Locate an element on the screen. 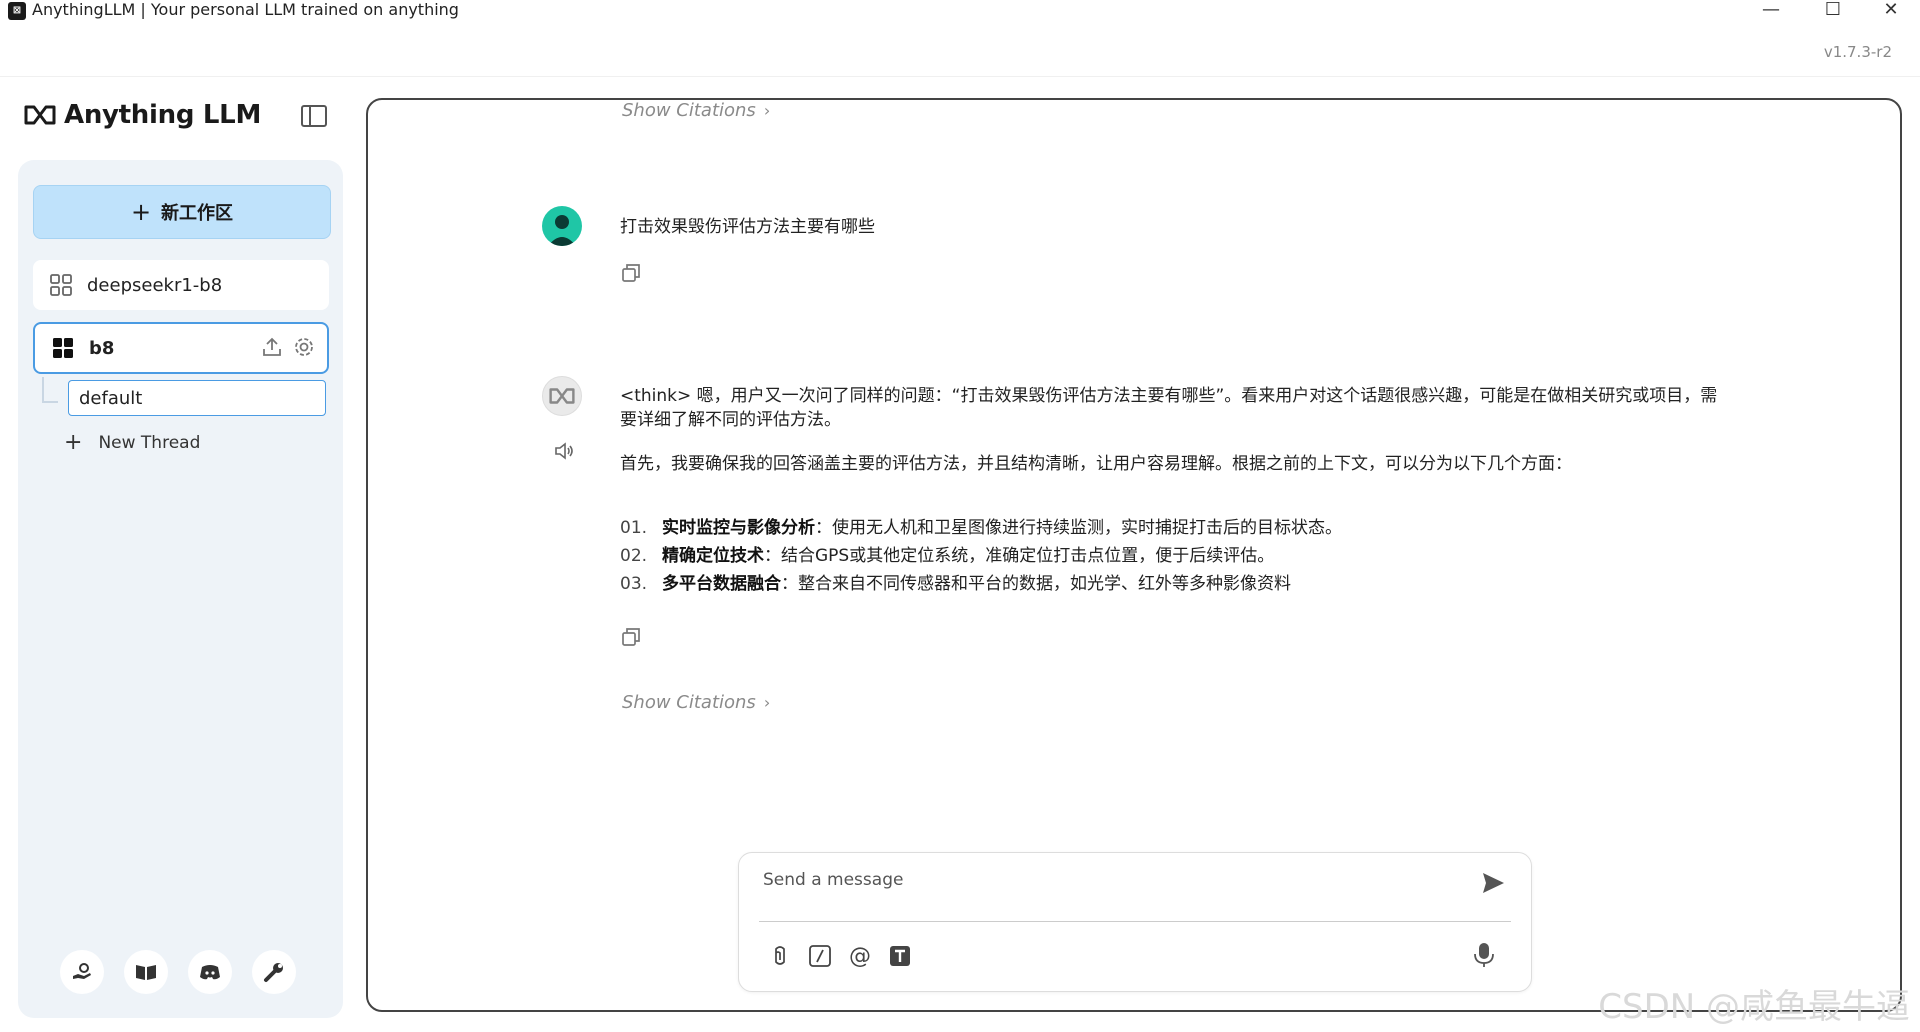 This screenshot has width=1920, height=1032. brand-name: Anything LLM is located at coordinates (163, 115).